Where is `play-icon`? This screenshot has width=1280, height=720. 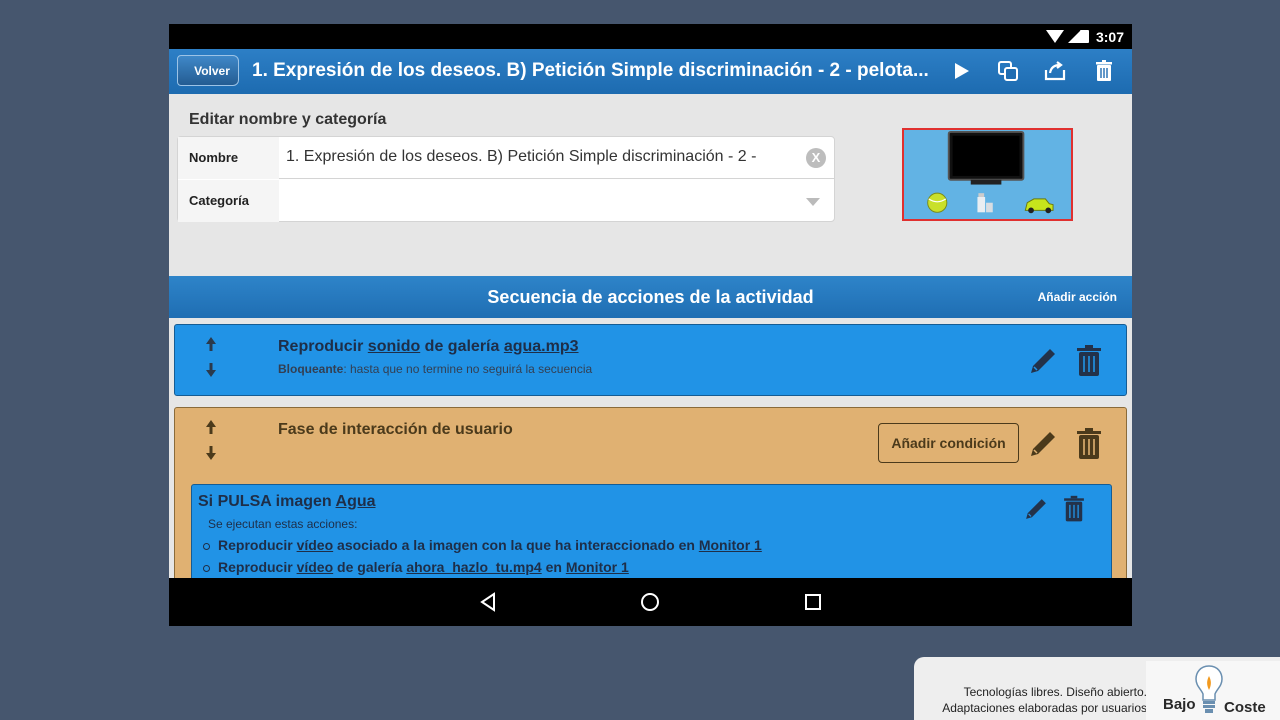 play-icon is located at coordinates (962, 71).